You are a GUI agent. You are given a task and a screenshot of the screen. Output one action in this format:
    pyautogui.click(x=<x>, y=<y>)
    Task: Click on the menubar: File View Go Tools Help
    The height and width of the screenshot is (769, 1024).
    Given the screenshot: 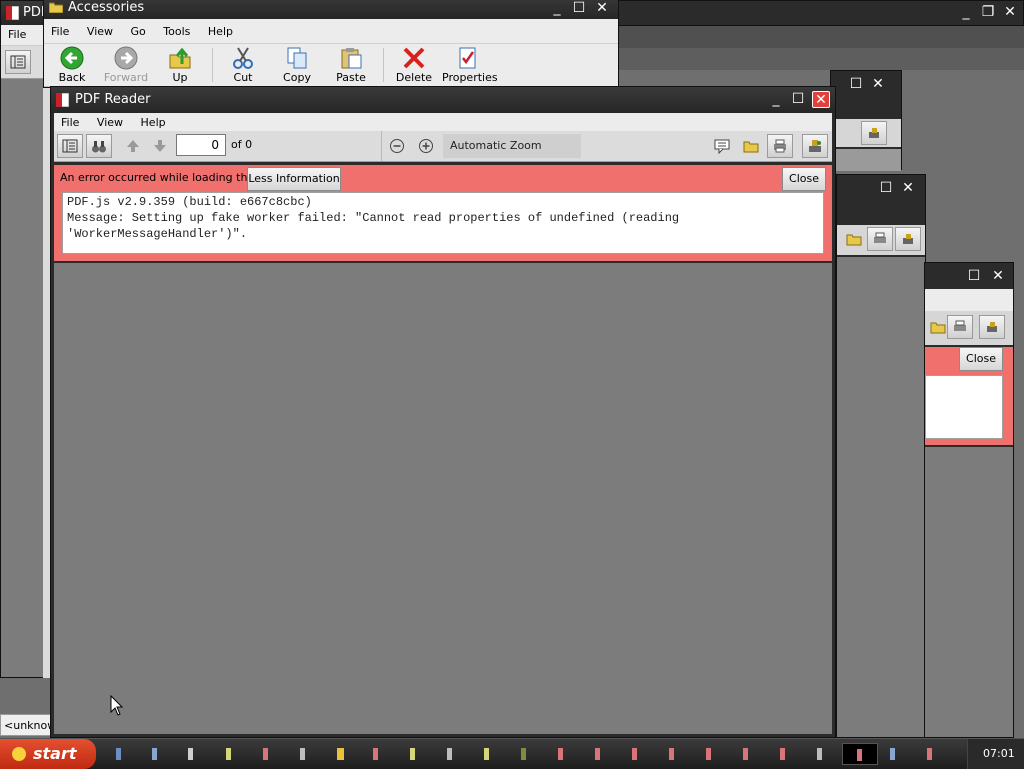 What is the action you would take?
    pyautogui.click(x=331, y=31)
    